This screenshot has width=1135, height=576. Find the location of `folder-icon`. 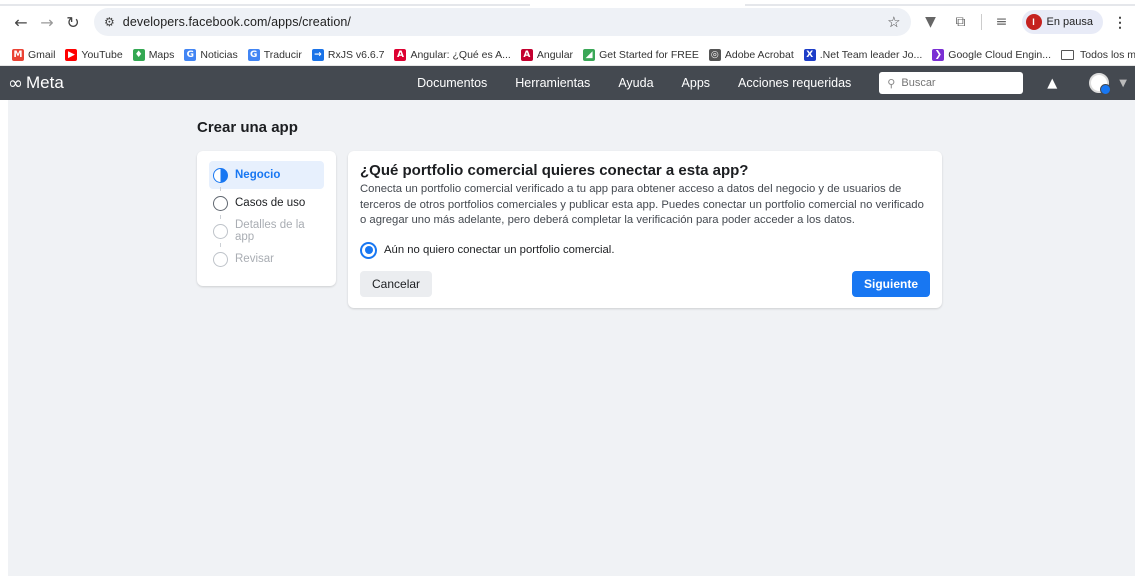

folder-icon is located at coordinates (1068, 54).